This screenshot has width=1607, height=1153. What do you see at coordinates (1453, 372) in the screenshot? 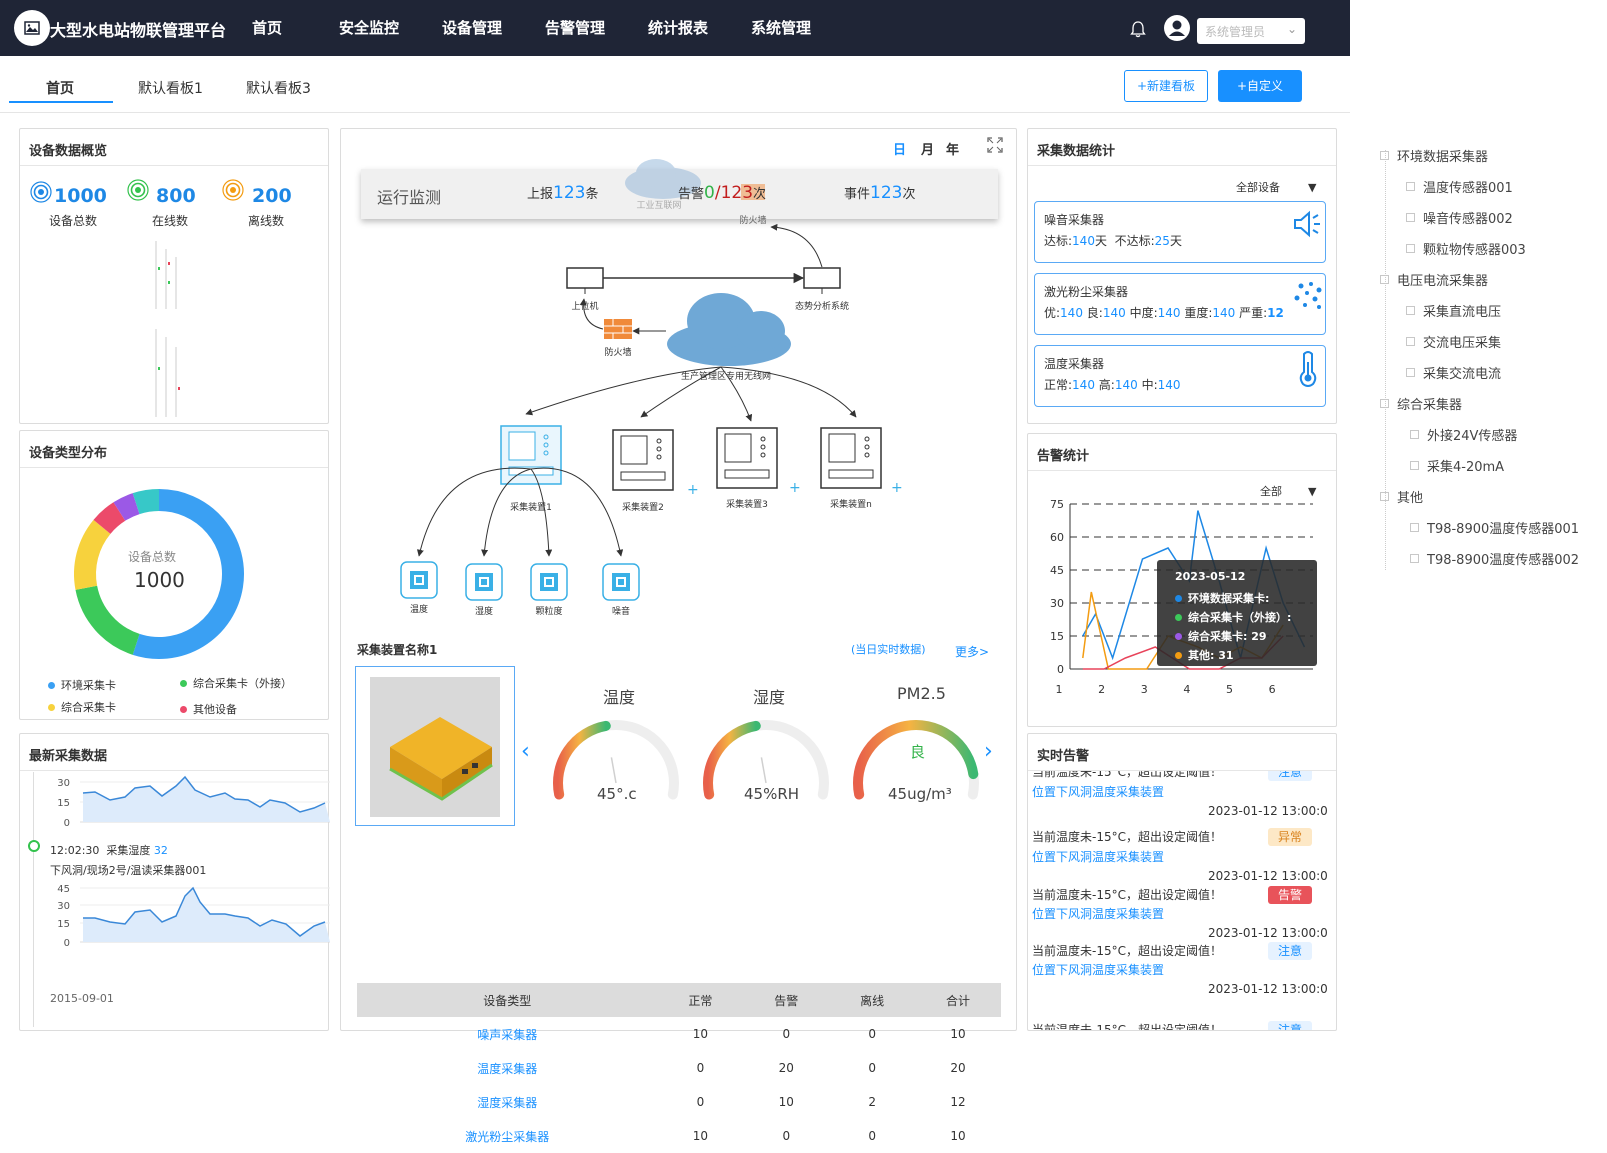
I see `tree-node: 采集交流电流` at bounding box center [1453, 372].